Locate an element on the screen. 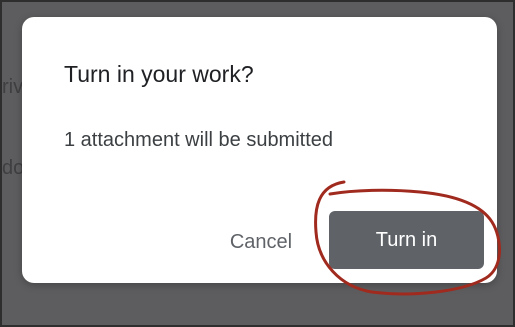 The image size is (515, 327). background-text: do is located at coordinates (13, 168).